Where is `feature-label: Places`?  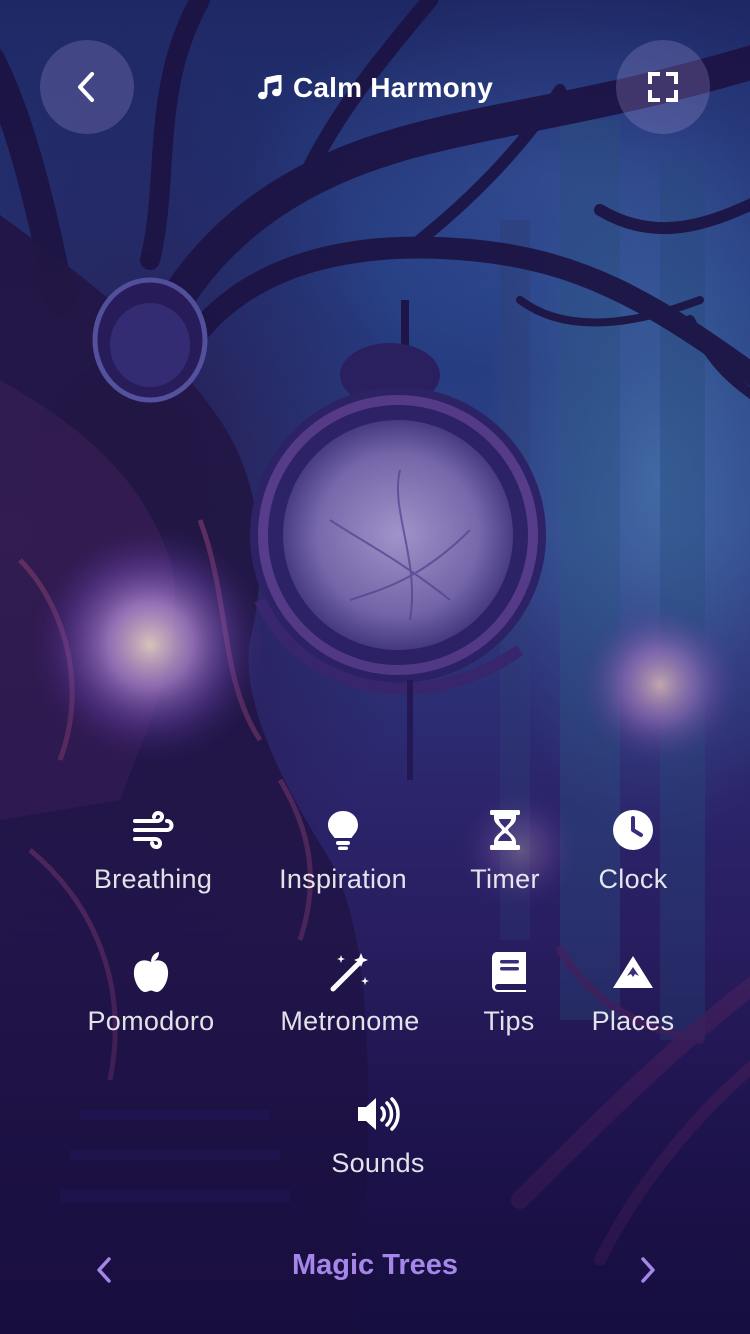 feature-label: Places is located at coordinates (633, 1021).